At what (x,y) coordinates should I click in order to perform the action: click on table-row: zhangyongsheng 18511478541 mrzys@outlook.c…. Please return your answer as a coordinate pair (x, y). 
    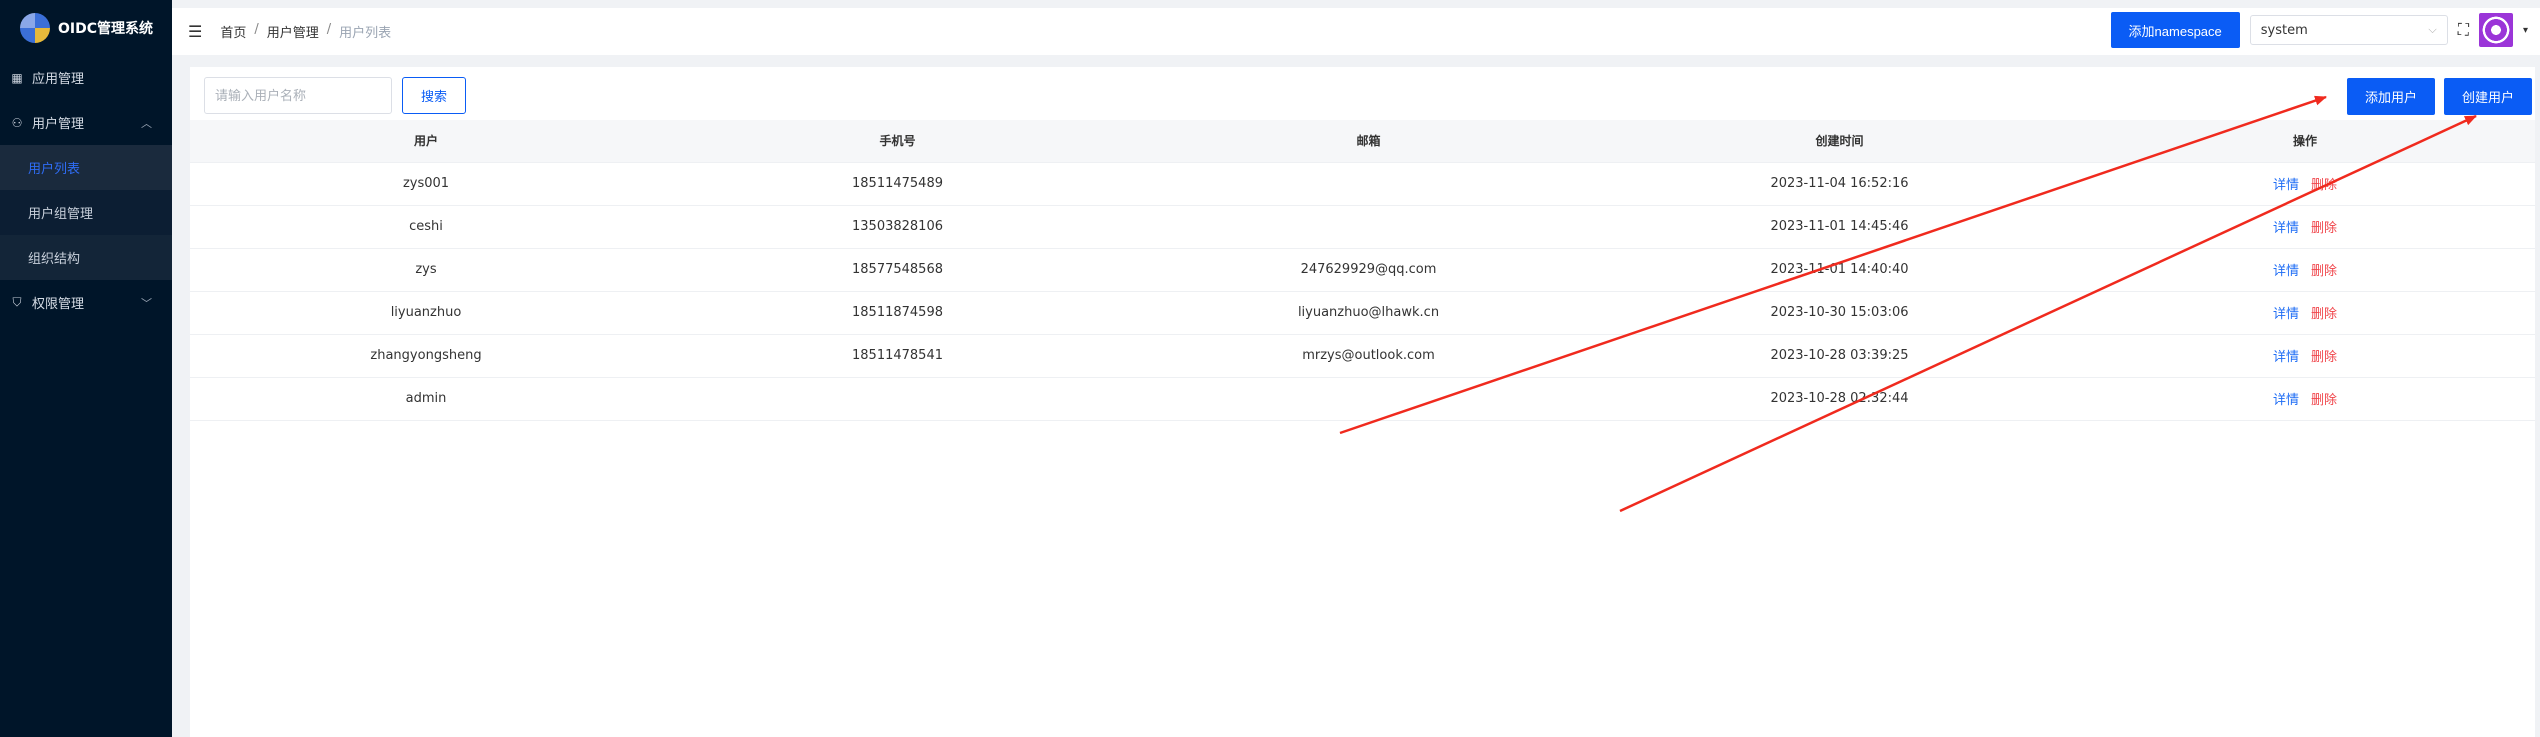
    Looking at the image, I should click on (1362, 356).